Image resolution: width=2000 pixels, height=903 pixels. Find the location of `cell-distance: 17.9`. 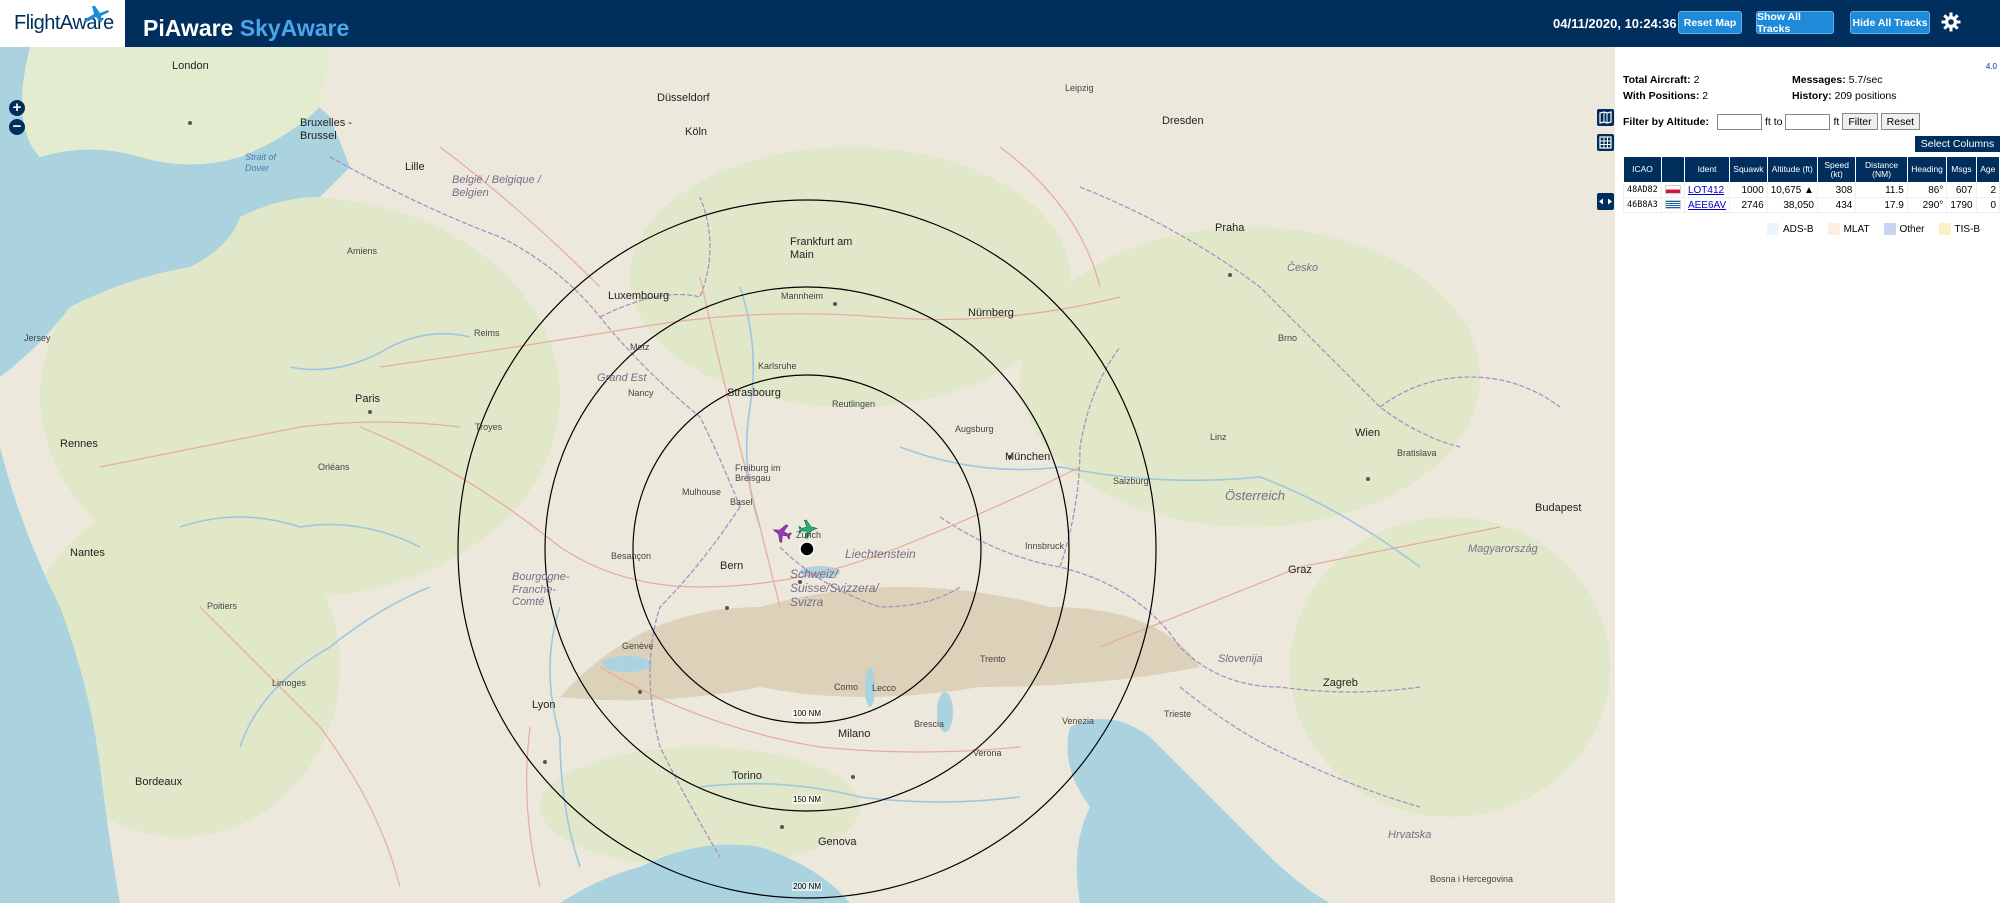

cell-distance: 17.9 is located at coordinates (1881, 205).